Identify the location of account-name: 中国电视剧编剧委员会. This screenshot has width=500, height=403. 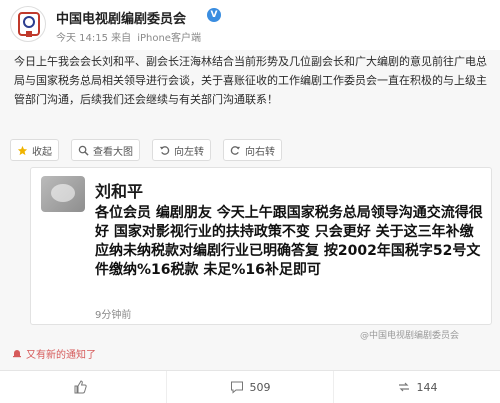
(121, 17).